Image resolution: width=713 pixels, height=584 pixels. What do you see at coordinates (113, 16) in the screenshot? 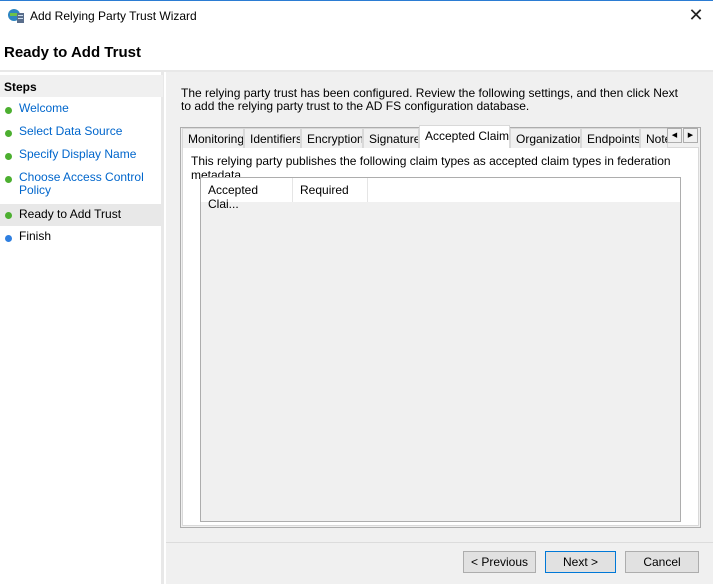
I see `window-title: Add Relying Party Trust Wizard` at bounding box center [113, 16].